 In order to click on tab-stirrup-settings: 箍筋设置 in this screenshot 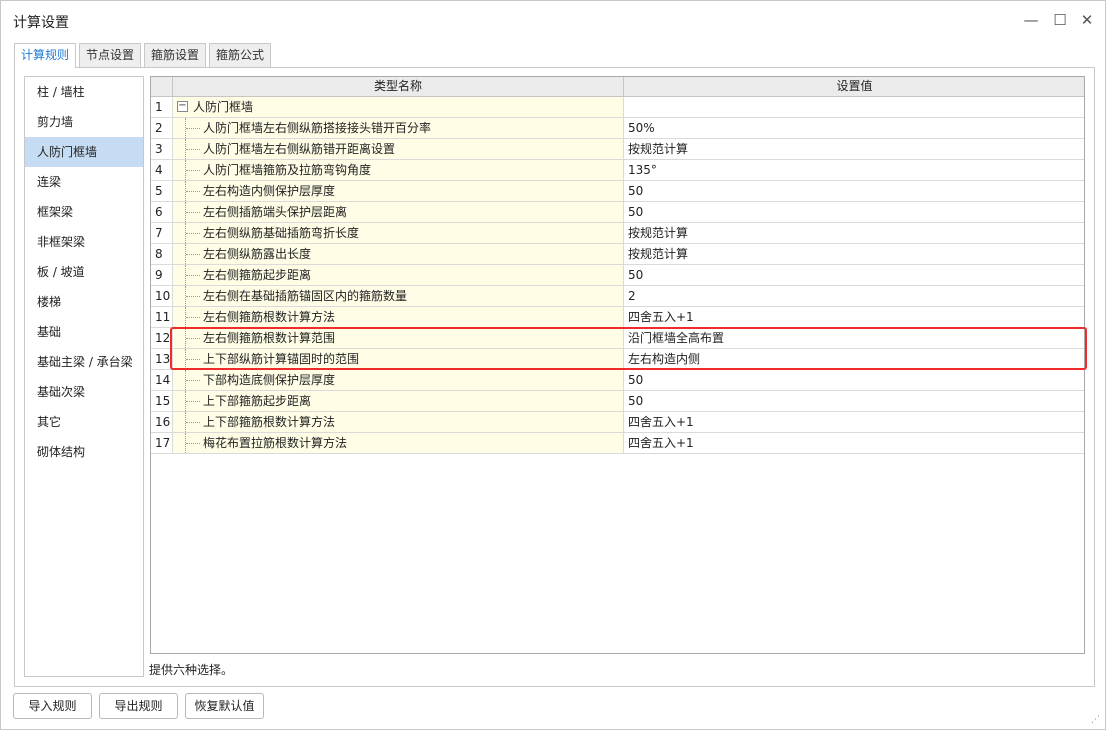, I will do `click(175, 55)`.